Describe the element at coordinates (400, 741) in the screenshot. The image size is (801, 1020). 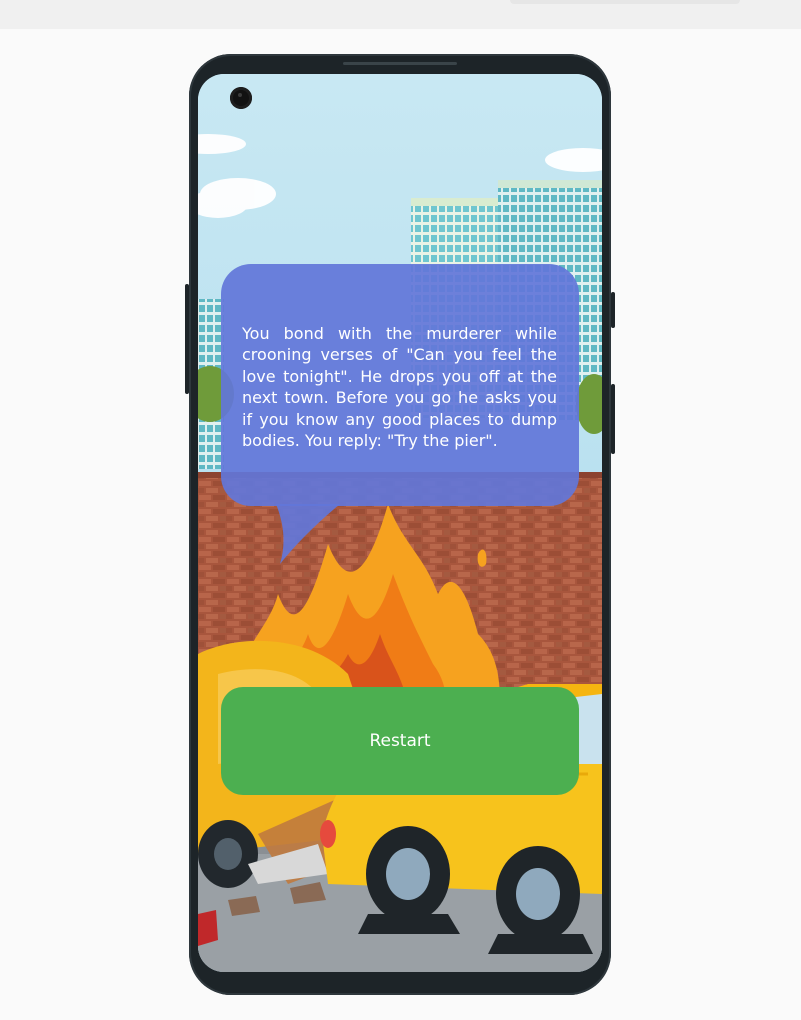
I see `restart-button: Restart` at that location.